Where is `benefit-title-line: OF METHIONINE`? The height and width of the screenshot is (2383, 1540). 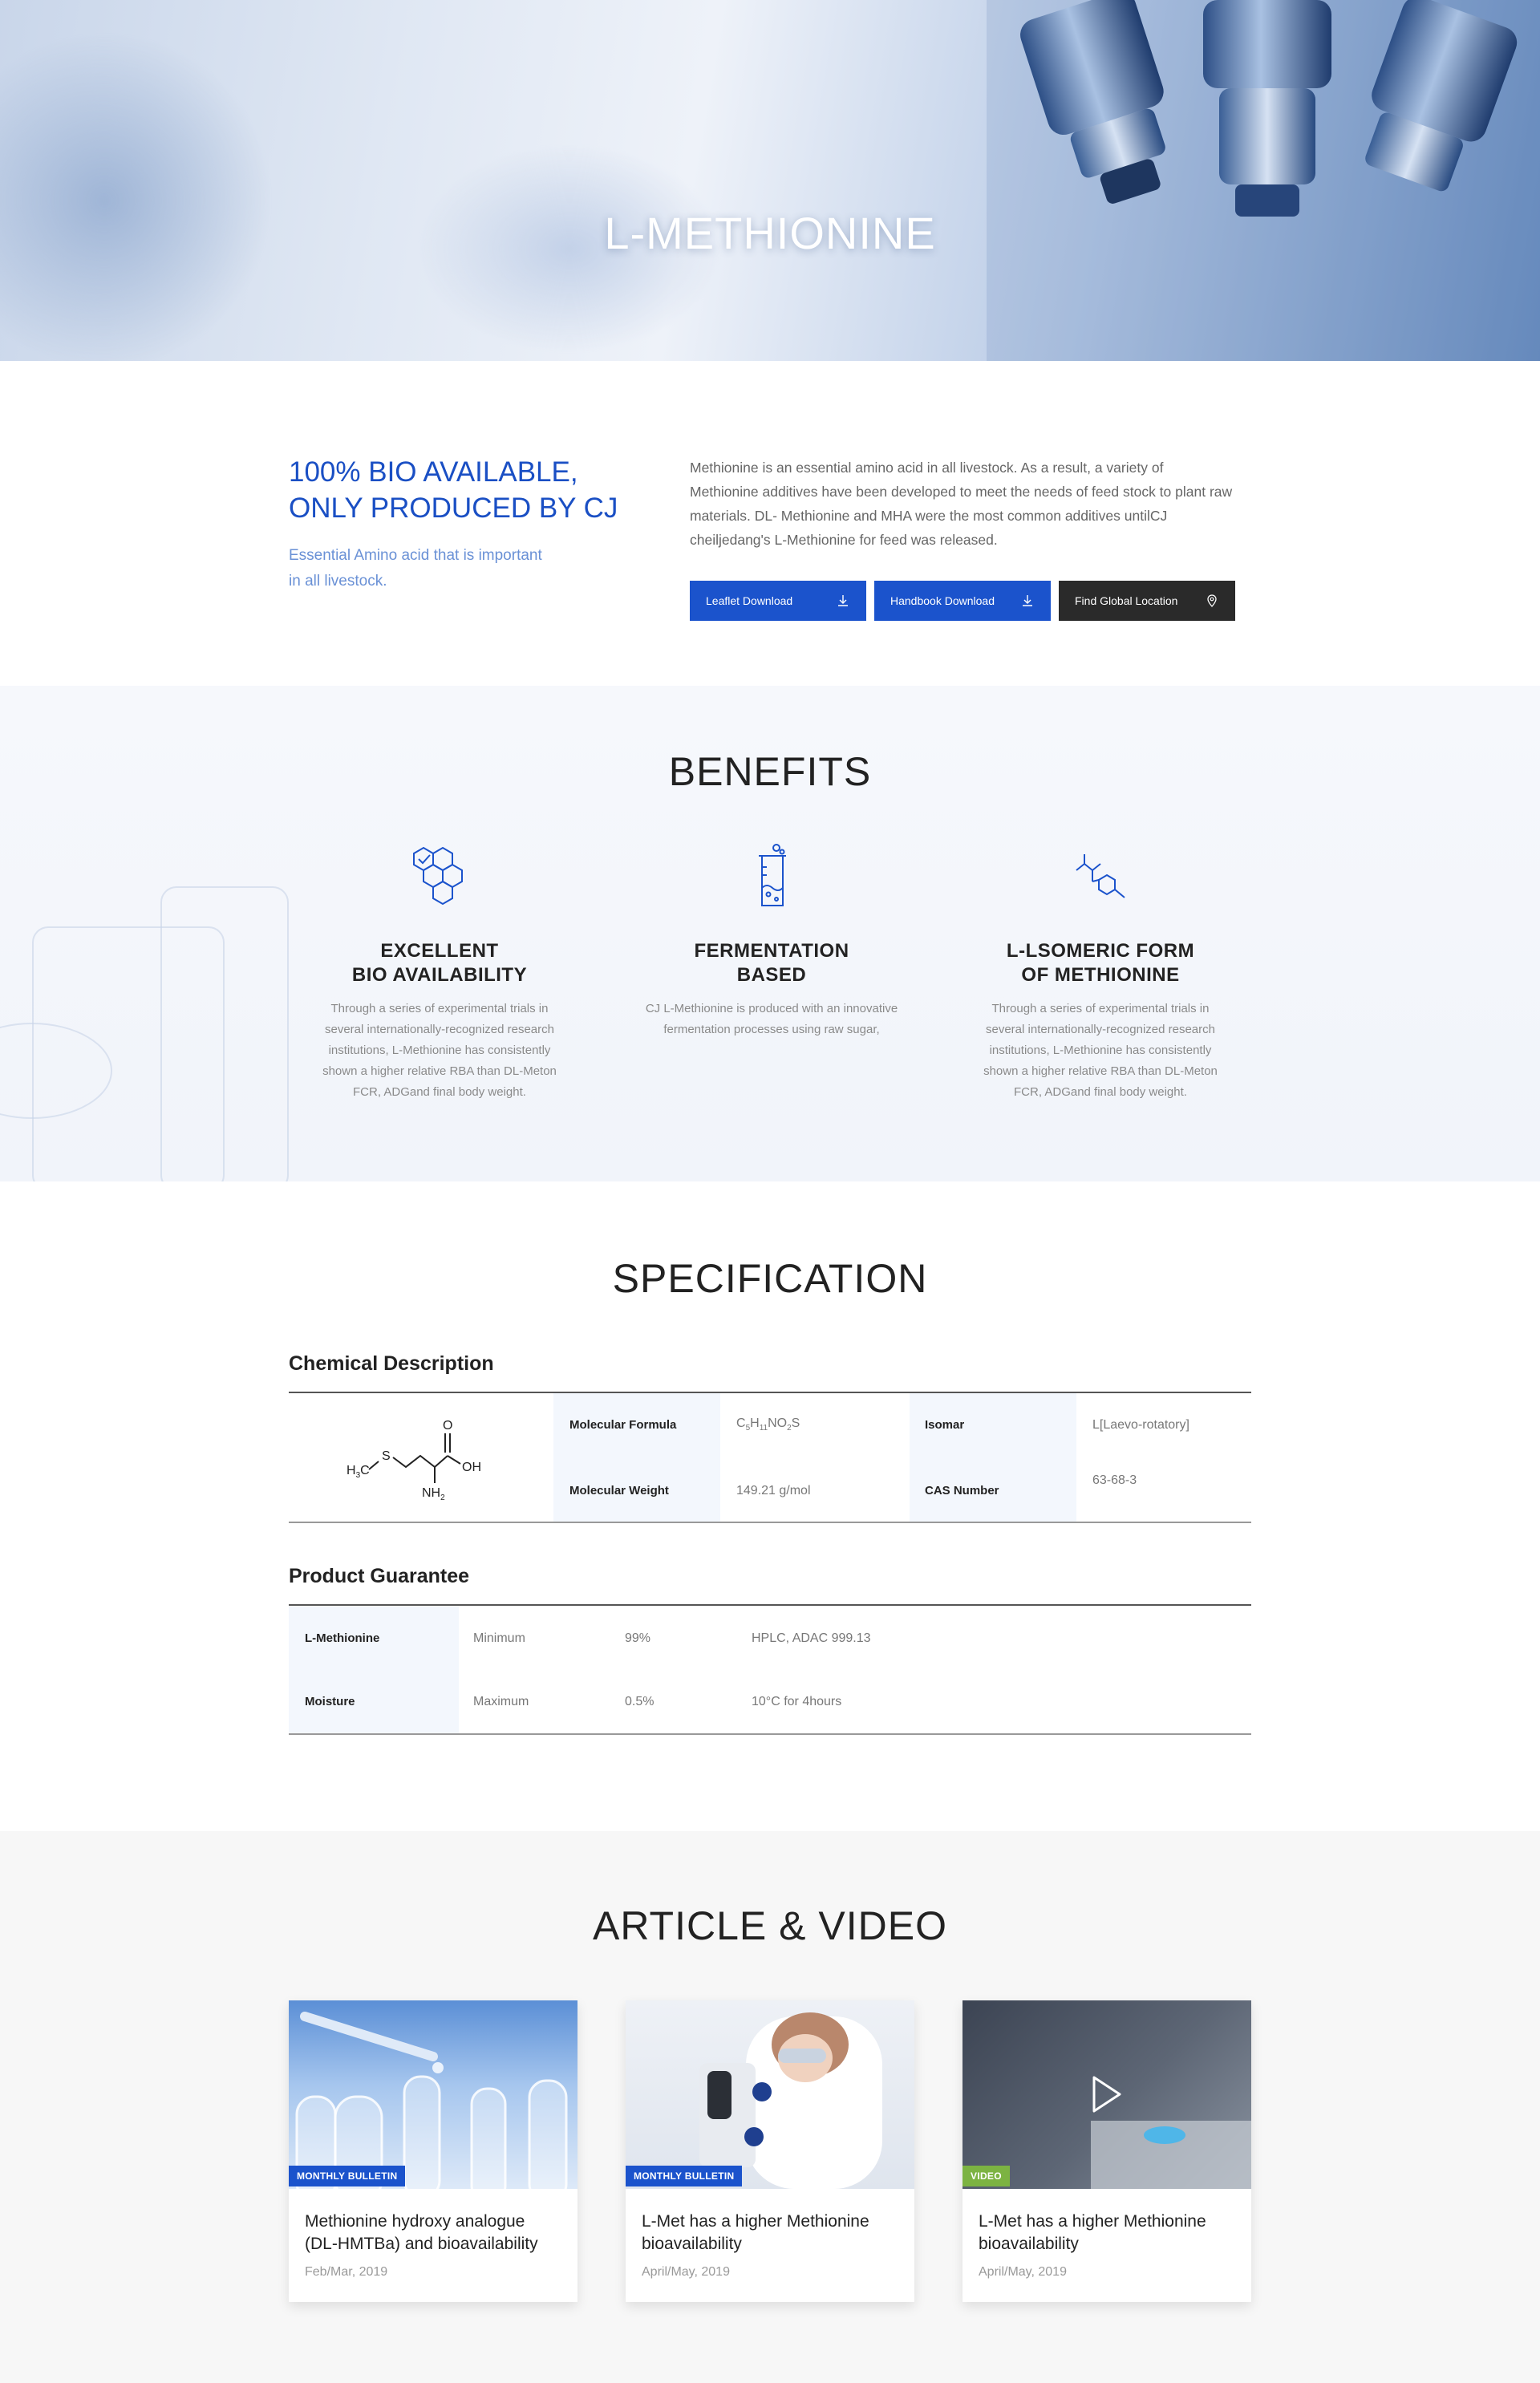 benefit-title-line: OF METHIONINE is located at coordinates (1100, 975).